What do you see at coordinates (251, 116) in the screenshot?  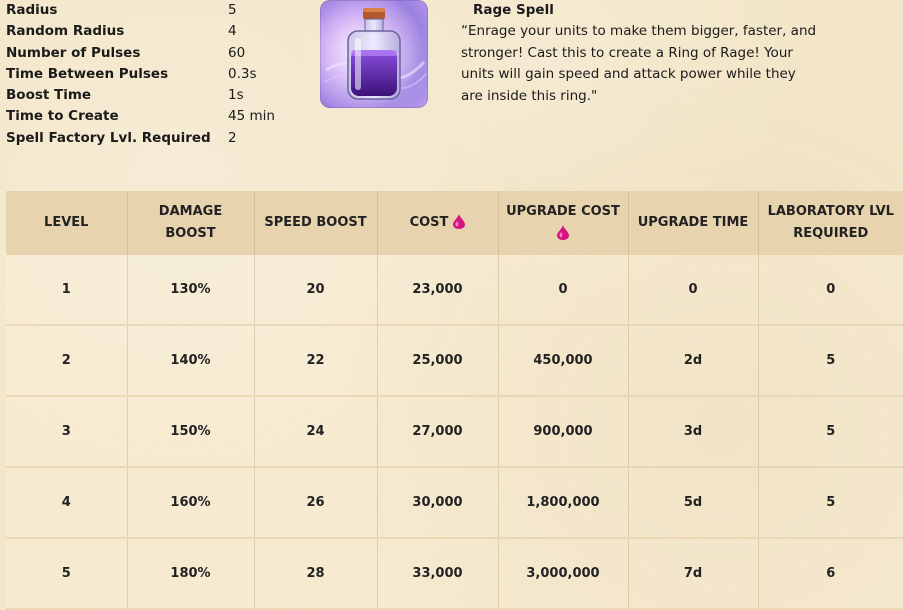 I see `stat-value: 45 min` at bounding box center [251, 116].